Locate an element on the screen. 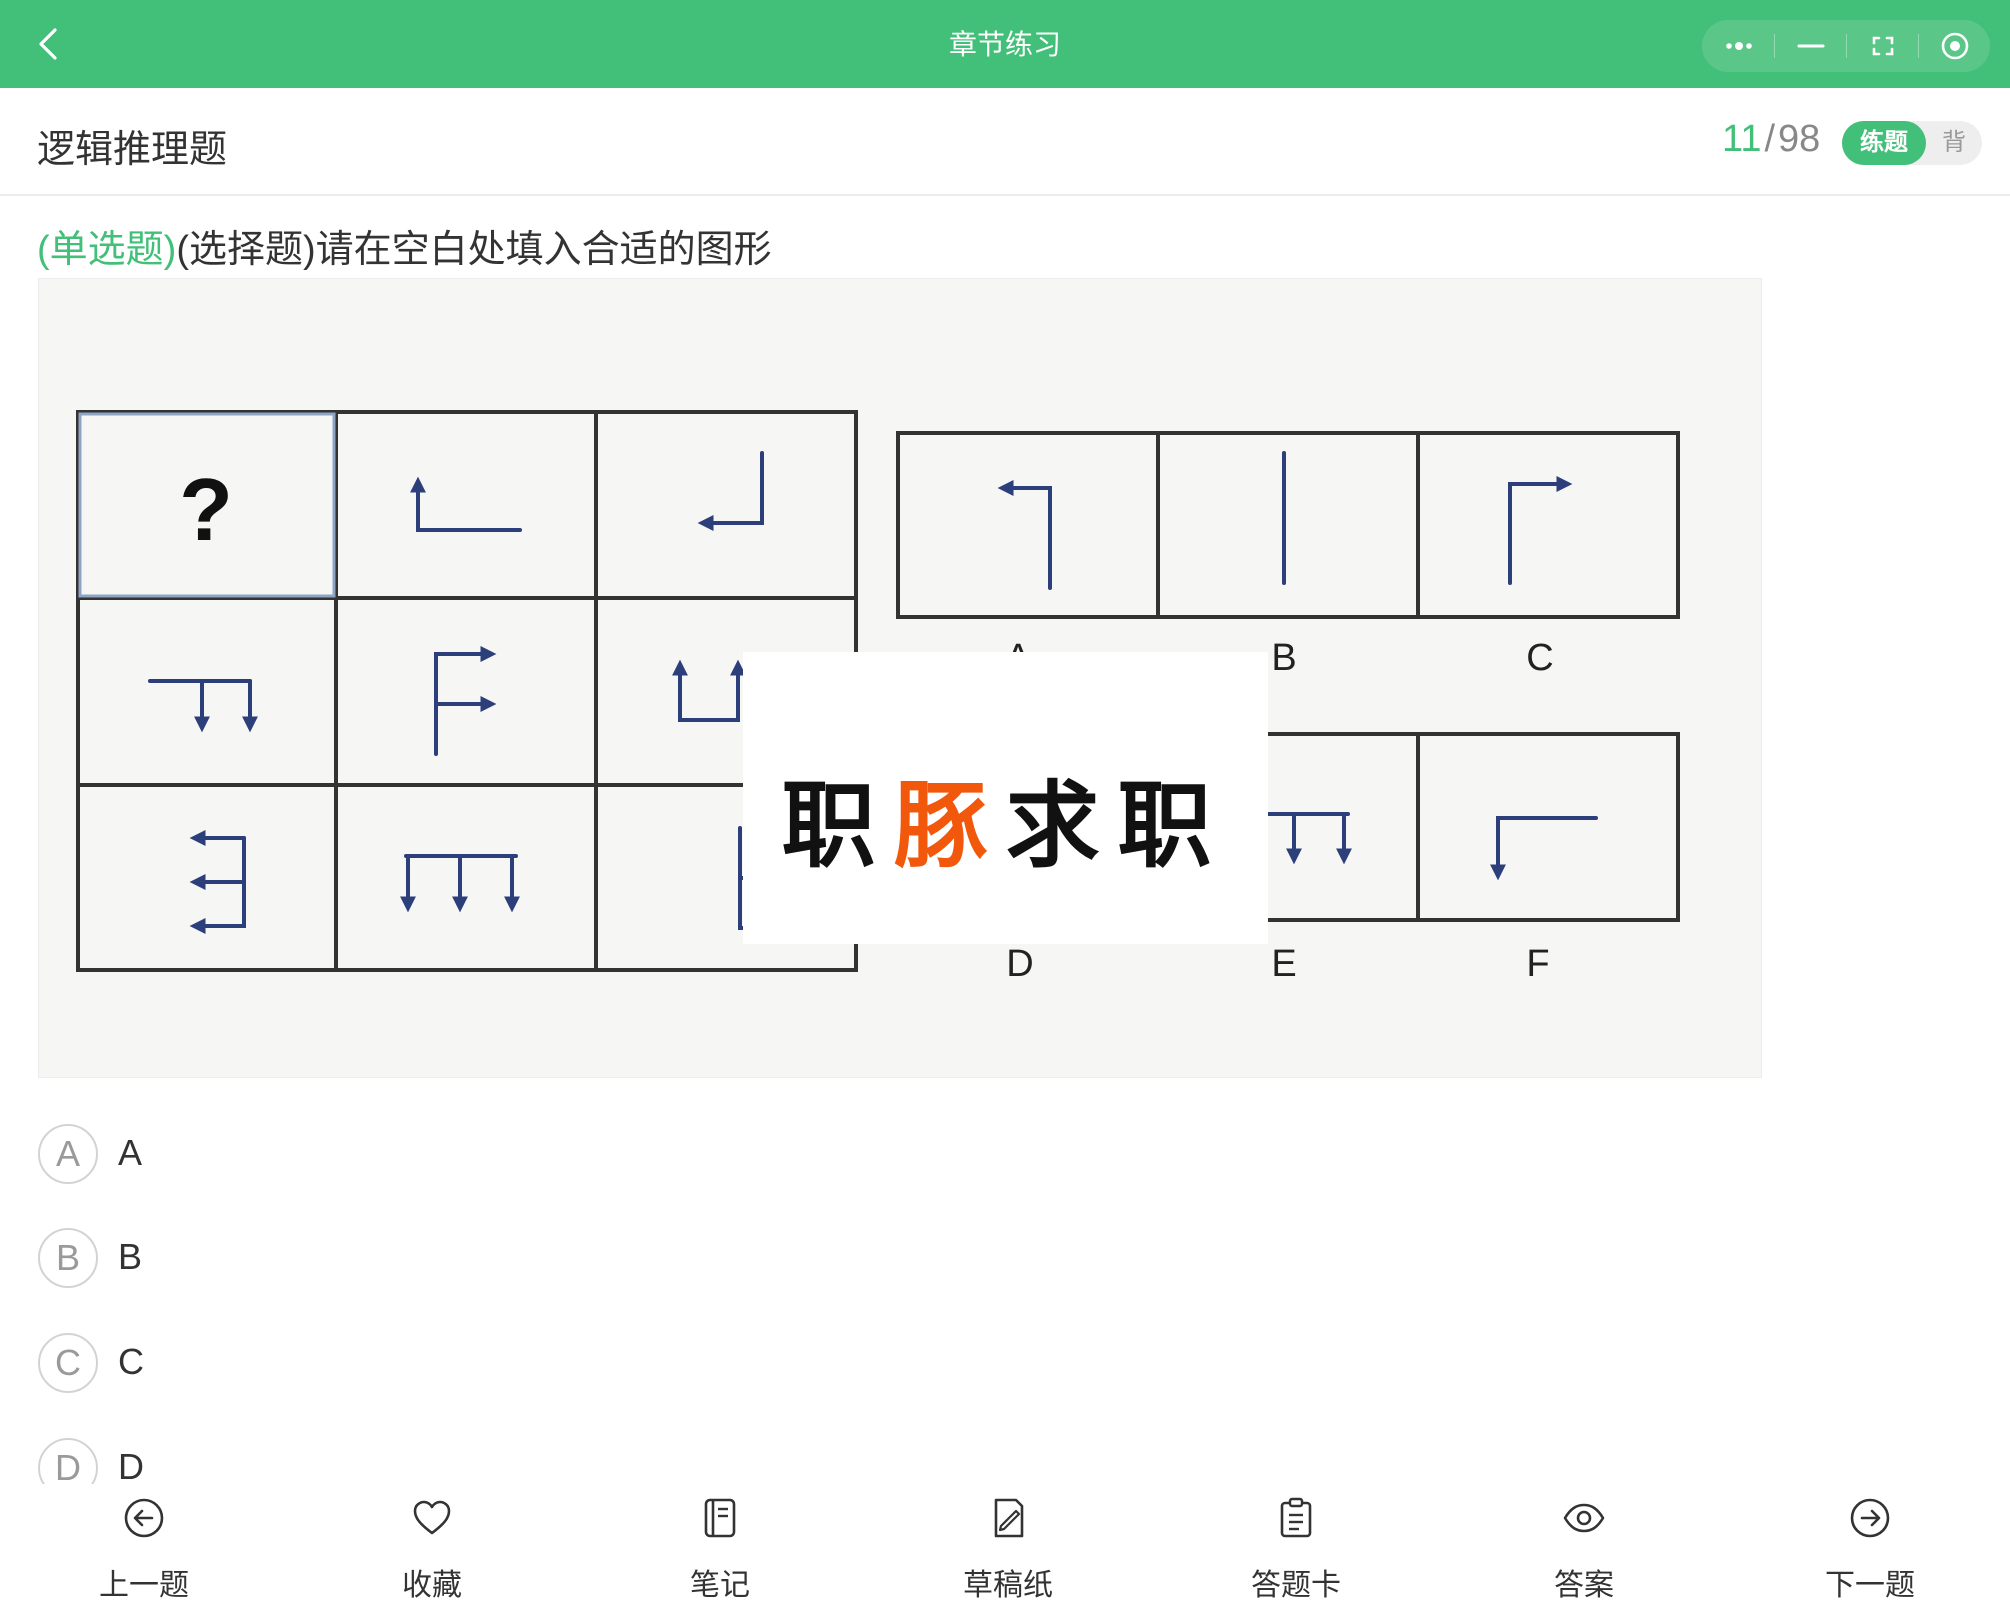  eye-icon is located at coordinates (1584, 1518).